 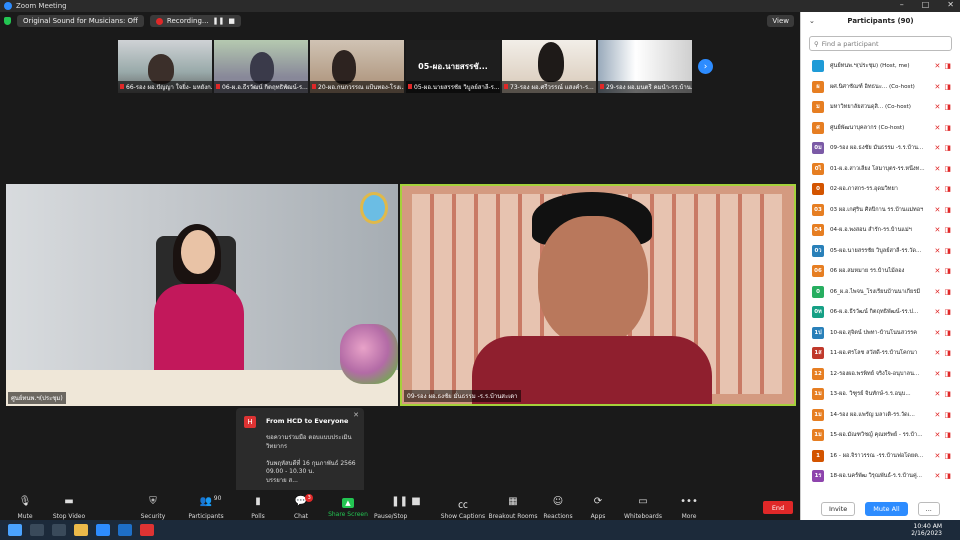 What do you see at coordinates (195, 21) in the screenshot?
I see `recording-indicator: Recording... ❚❚ ■` at bounding box center [195, 21].